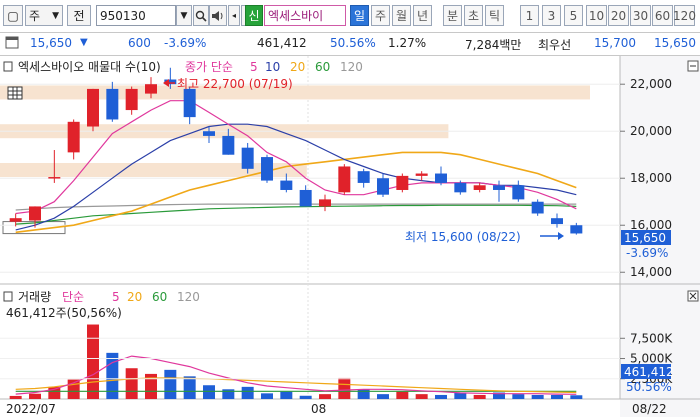  Describe the element at coordinates (401, 15) in the screenshot. I see `tab-period-월: 월` at that location.